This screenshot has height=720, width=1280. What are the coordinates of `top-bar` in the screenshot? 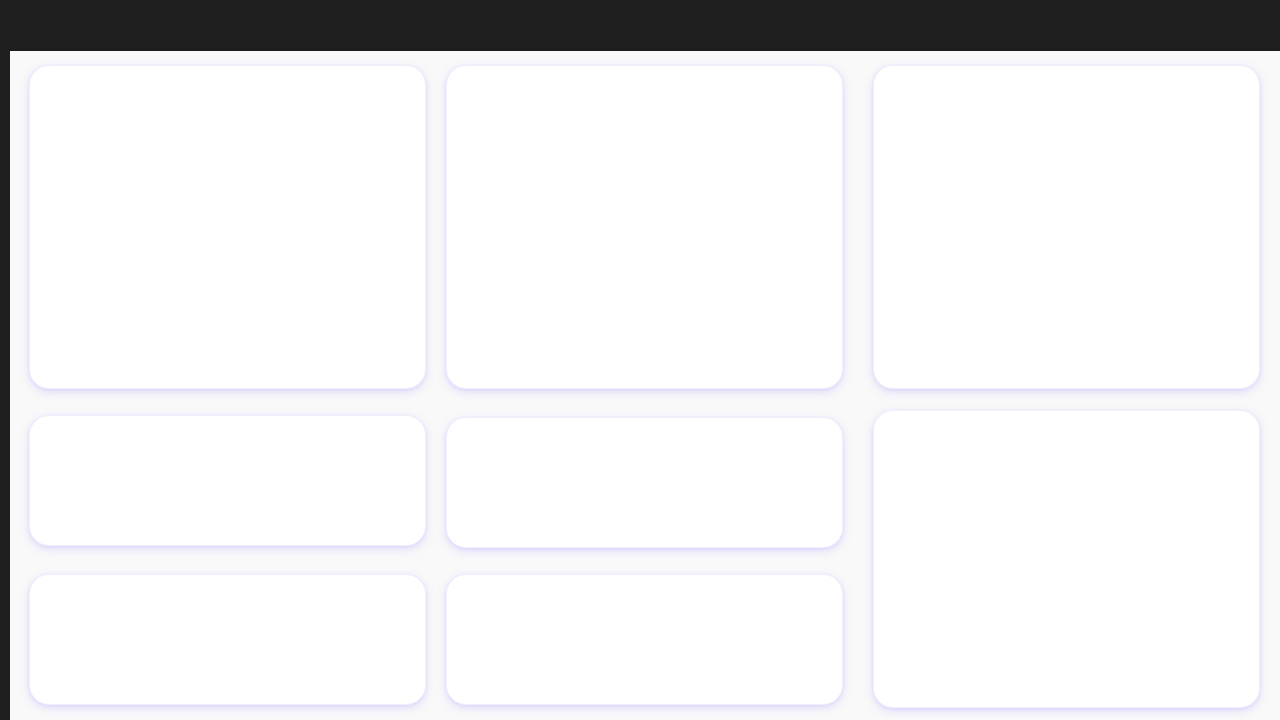 It's located at (640, 25).